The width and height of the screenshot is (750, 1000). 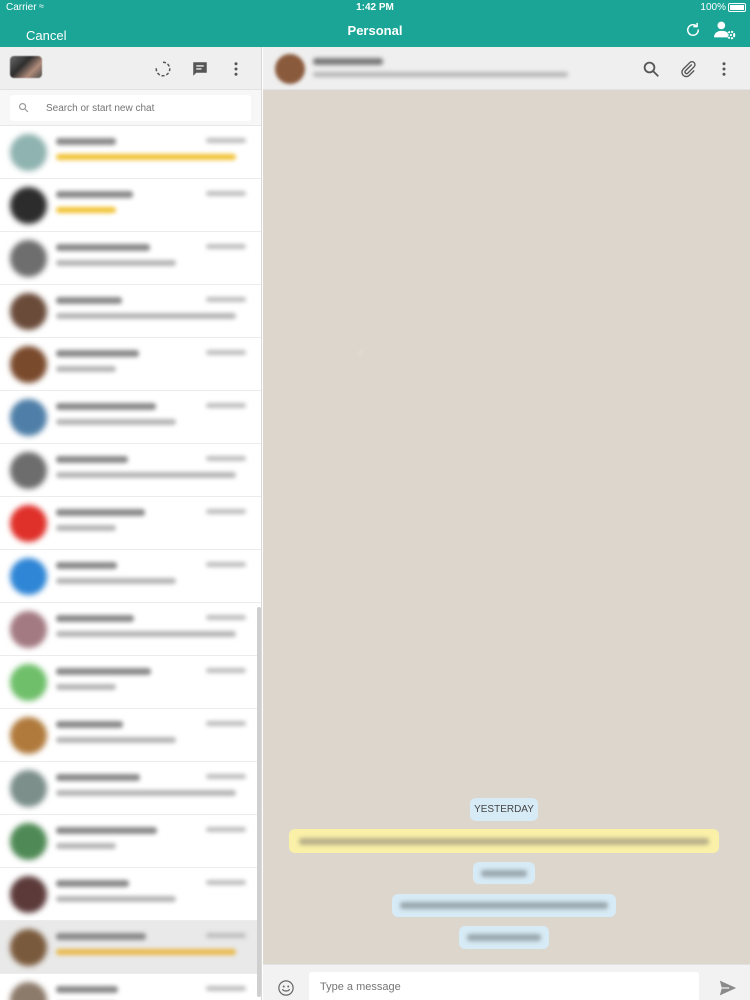 What do you see at coordinates (504, 986) in the screenshot?
I see `message-input` at bounding box center [504, 986].